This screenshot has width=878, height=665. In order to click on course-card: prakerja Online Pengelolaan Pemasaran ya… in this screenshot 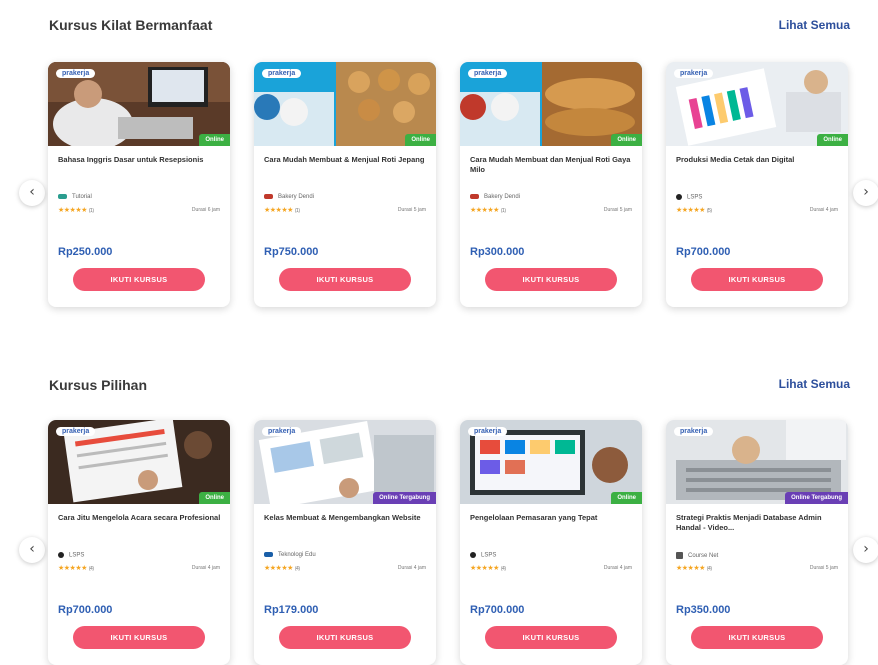, I will do `click(551, 542)`.